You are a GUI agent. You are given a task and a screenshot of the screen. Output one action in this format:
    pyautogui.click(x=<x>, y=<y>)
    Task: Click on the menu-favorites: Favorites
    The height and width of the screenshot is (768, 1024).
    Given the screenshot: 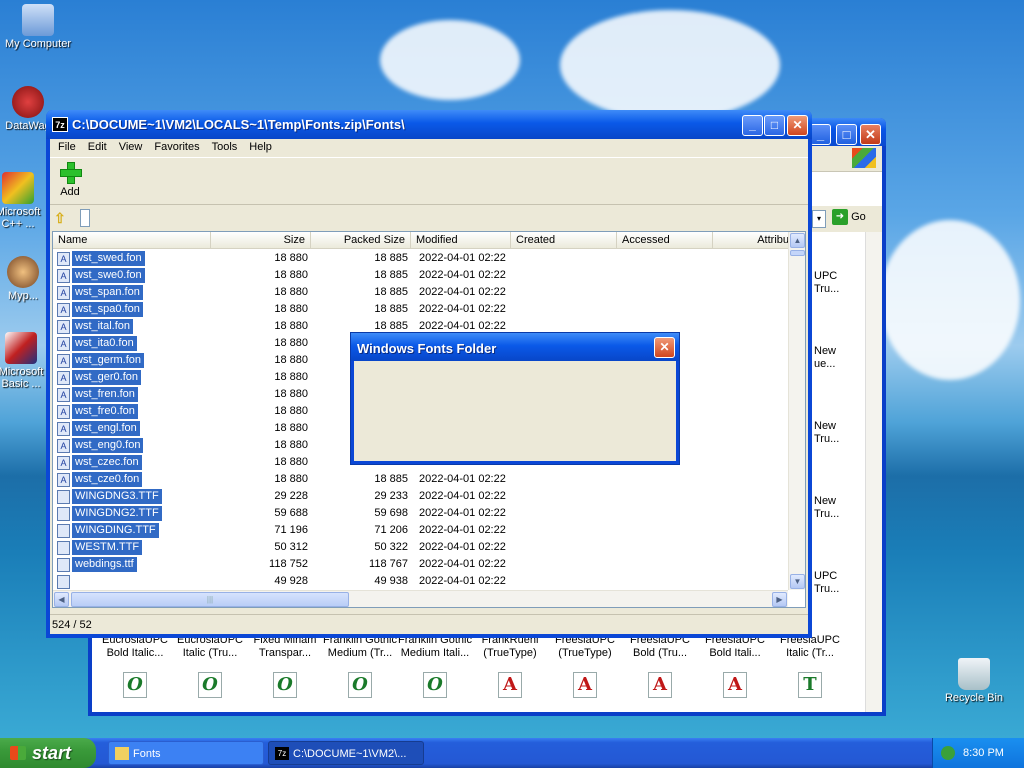 What is the action you would take?
    pyautogui.click(x=176, y=148)
    